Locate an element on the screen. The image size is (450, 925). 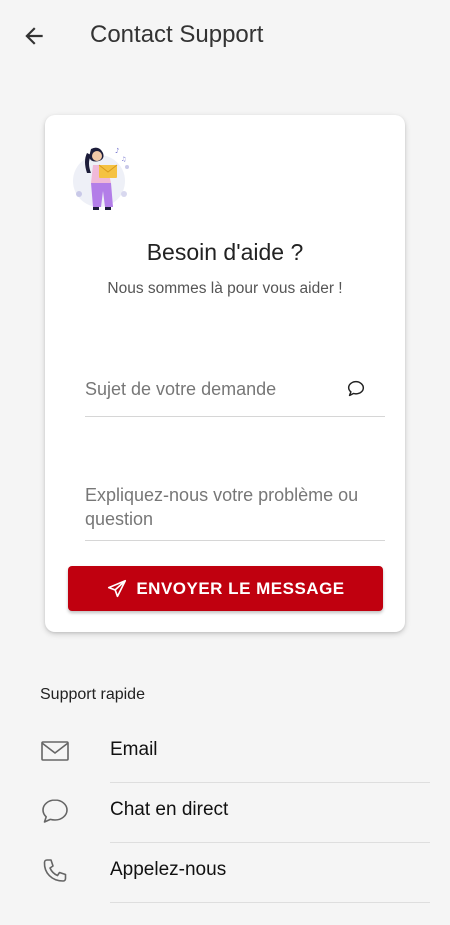
chat-icon is located at coordinates (55, 811).